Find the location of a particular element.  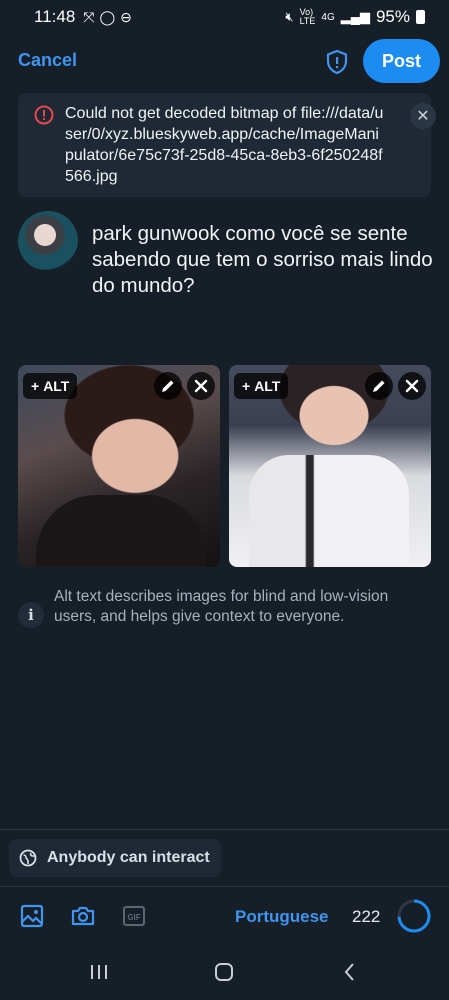

shield-icon is located at coordinates (337, 62).